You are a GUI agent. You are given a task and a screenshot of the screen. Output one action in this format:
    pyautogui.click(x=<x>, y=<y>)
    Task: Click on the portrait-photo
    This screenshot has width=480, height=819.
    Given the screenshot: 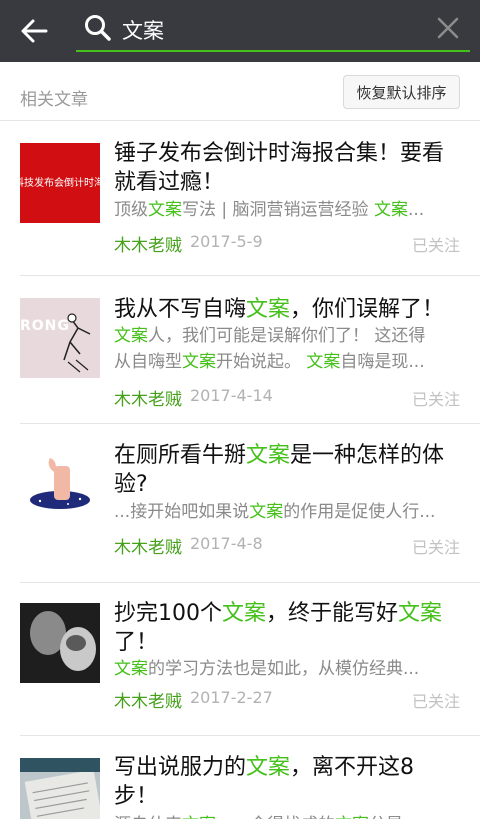 What is the action you would take?
    pyautogui.click(x=60, y=643)
    